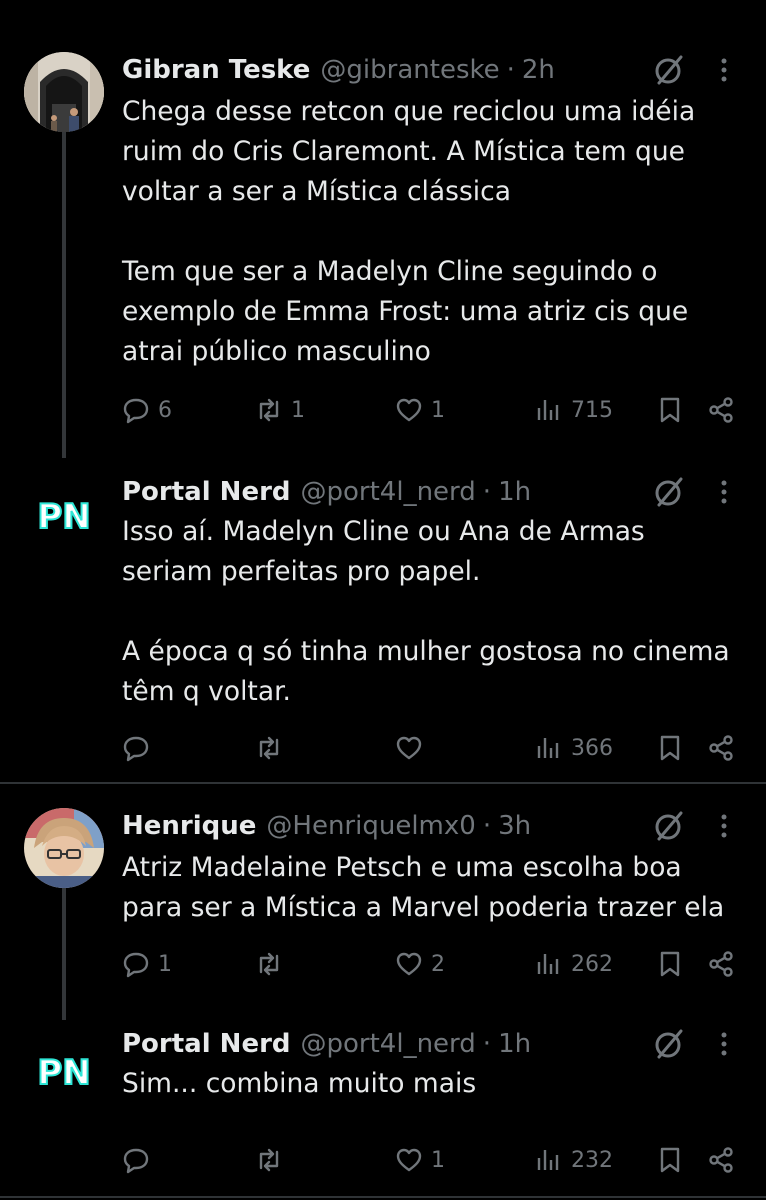 The width and height of the screenshot is (766, 1200). What do you see at coordinates (538, 70) in the screenshot?
I see `timestamp: 2h` at bounding box center [538, 70].